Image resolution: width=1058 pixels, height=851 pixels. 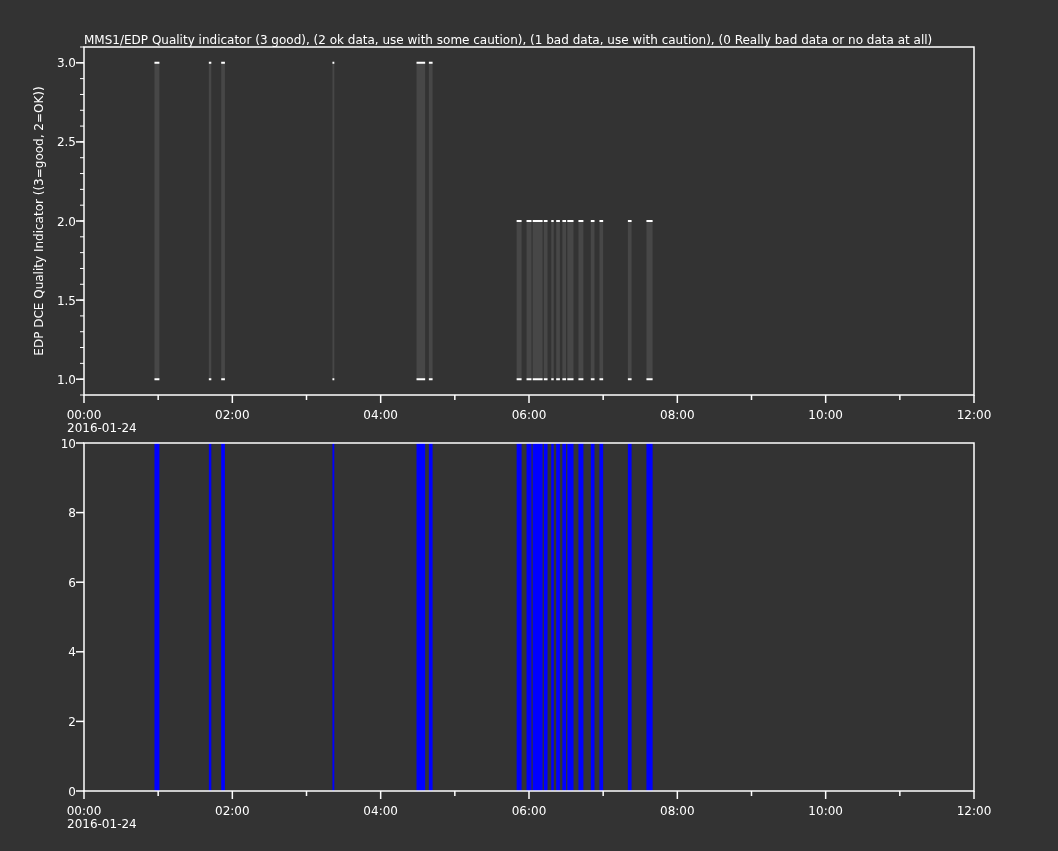 I want to click on axis-title: EDP DCE Quality Indicator ((3=good, 2=OK)), so click(x=39, y=221).